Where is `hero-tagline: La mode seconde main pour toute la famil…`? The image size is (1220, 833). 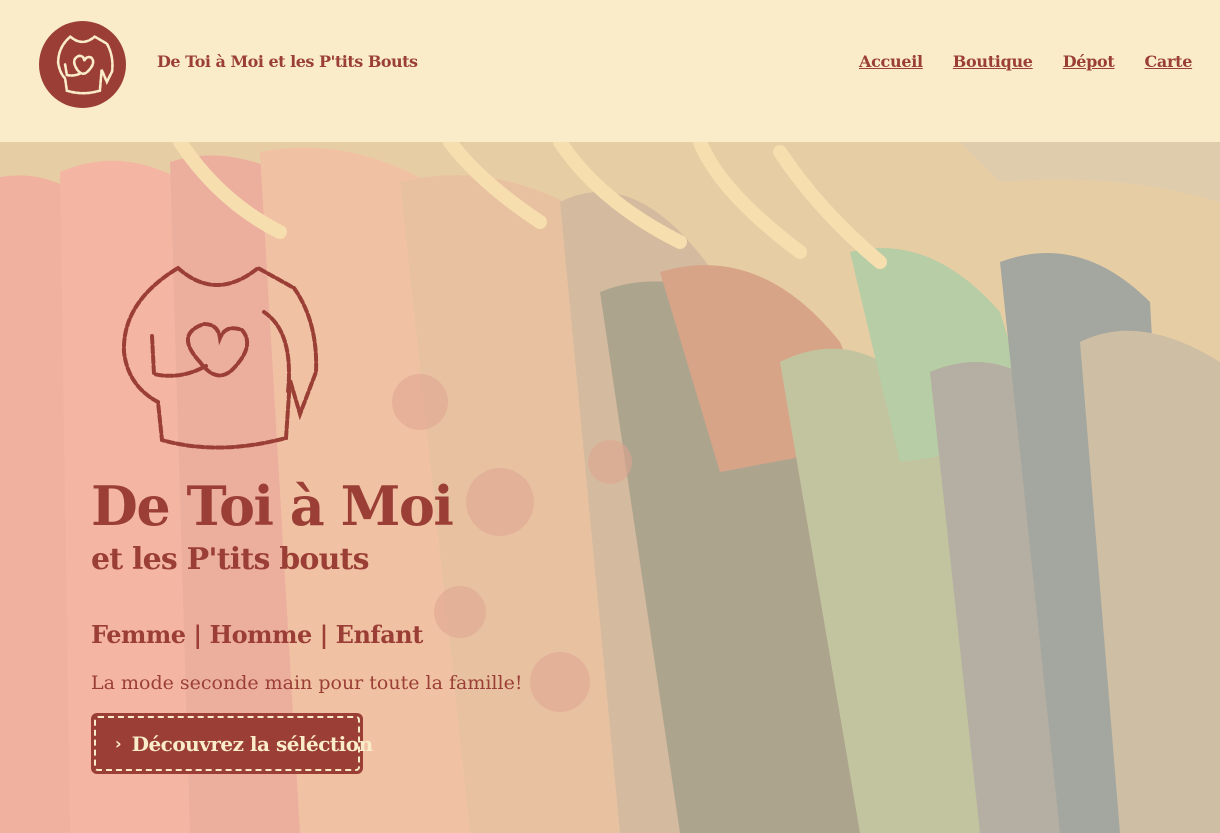
hero-tagline: La mode seconde main pour toute la famil… is located at coordinates (307, 683).